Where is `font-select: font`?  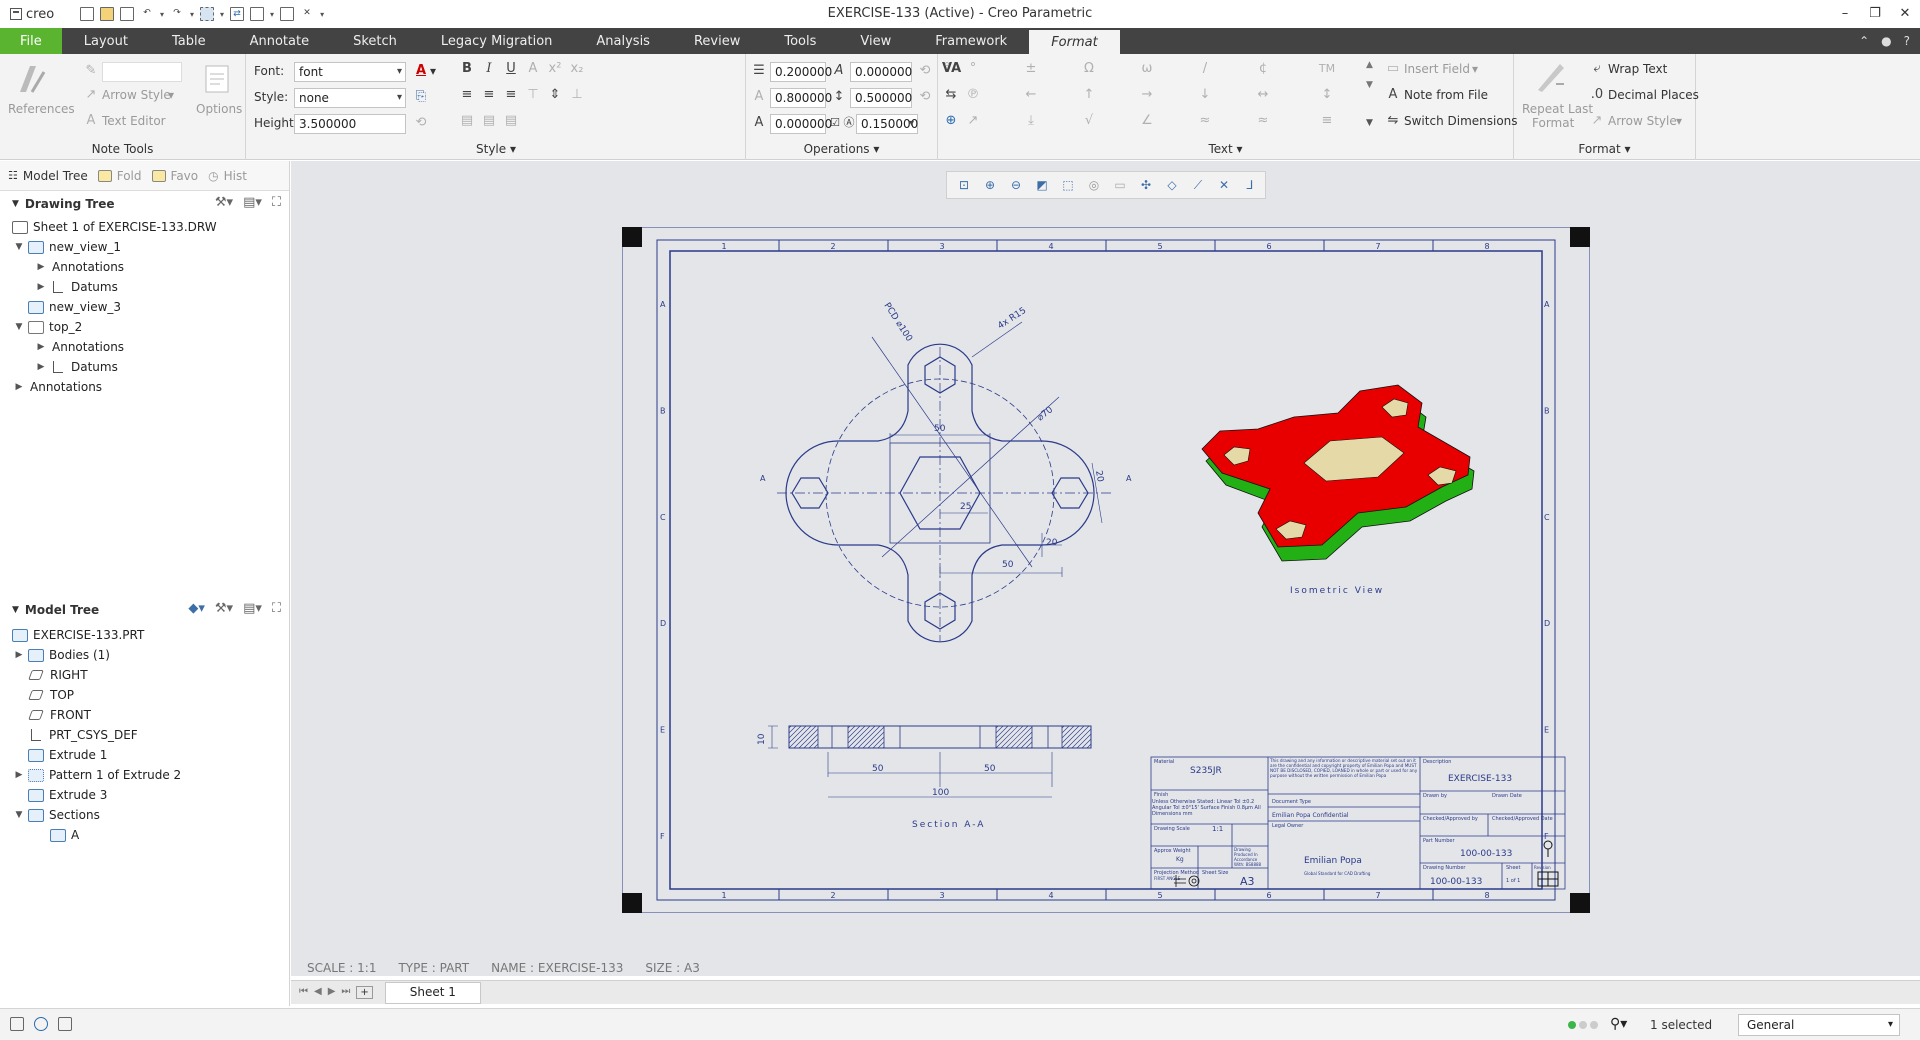
font-select: font is located at coordinates (350, 72).